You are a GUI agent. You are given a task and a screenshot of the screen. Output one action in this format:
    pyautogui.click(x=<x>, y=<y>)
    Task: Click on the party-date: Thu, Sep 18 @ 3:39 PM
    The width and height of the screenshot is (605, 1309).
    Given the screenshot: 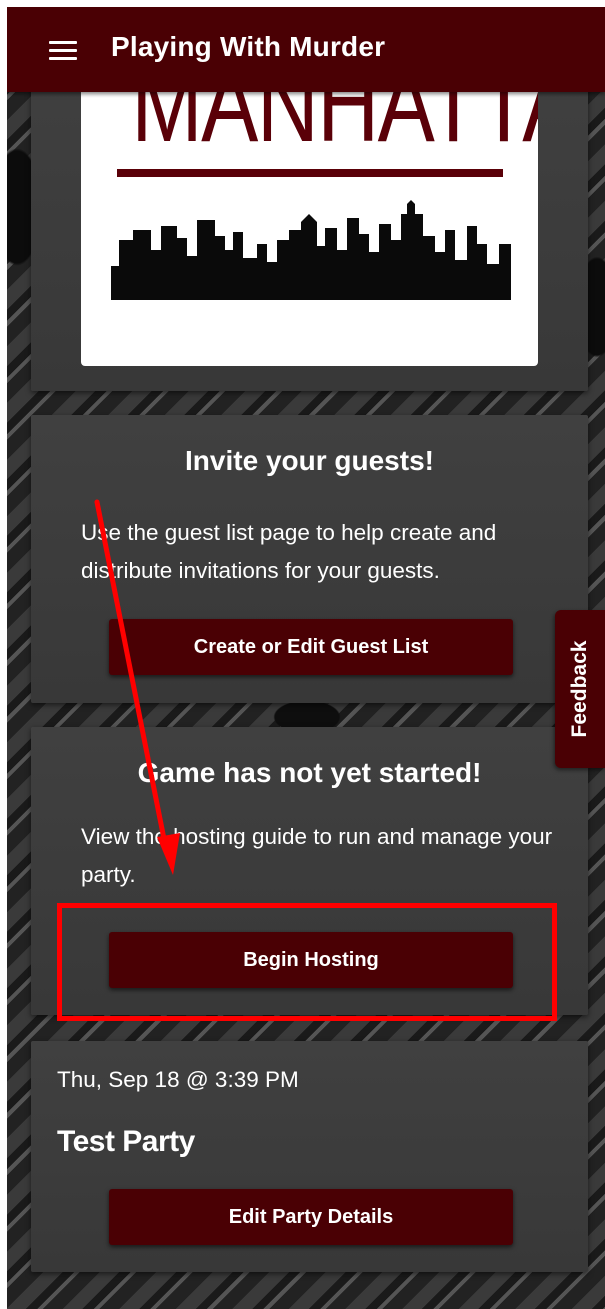 What is the action you would take?
    pyautogui.click(x=178, y=1079)
    